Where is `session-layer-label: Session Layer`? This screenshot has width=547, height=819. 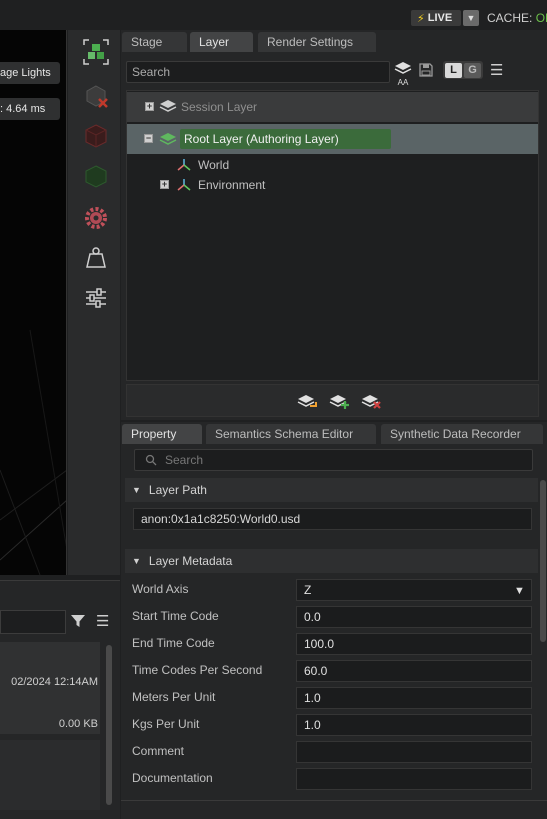 session-layer-label: Session Layer is located at coordinates (219, 107).